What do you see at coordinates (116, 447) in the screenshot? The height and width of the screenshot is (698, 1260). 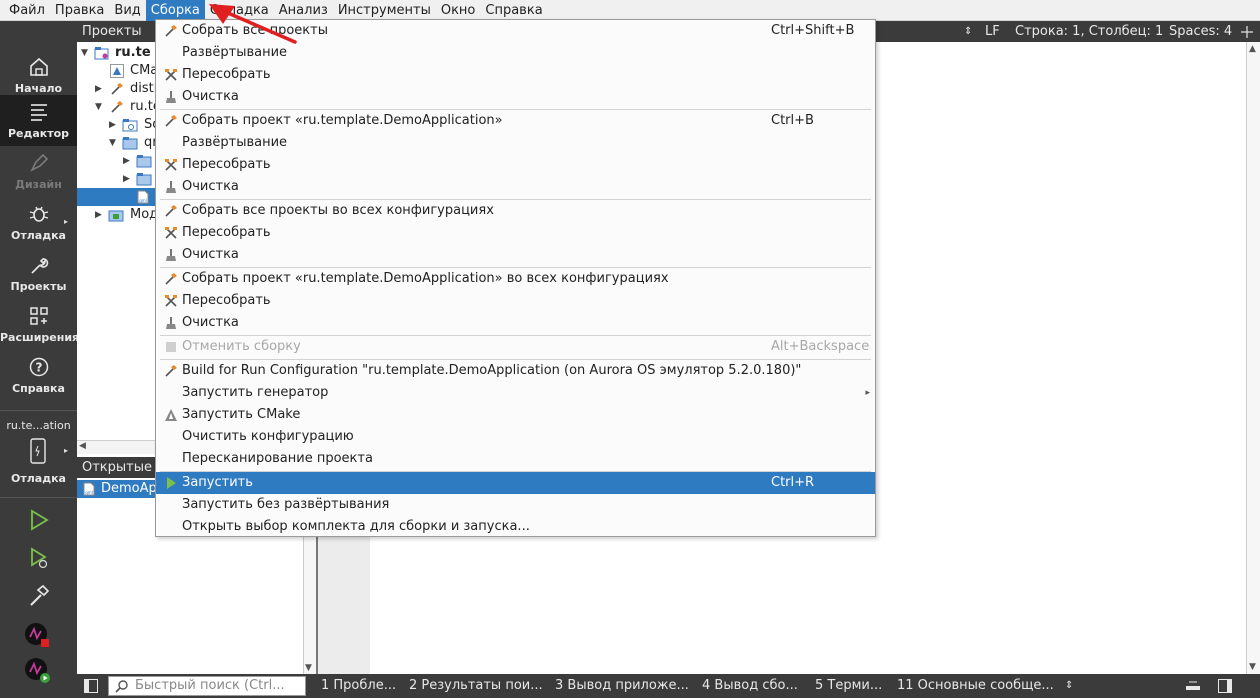 I see `horizontal-scrollbar: ◀` at bounding box center [116, 447].